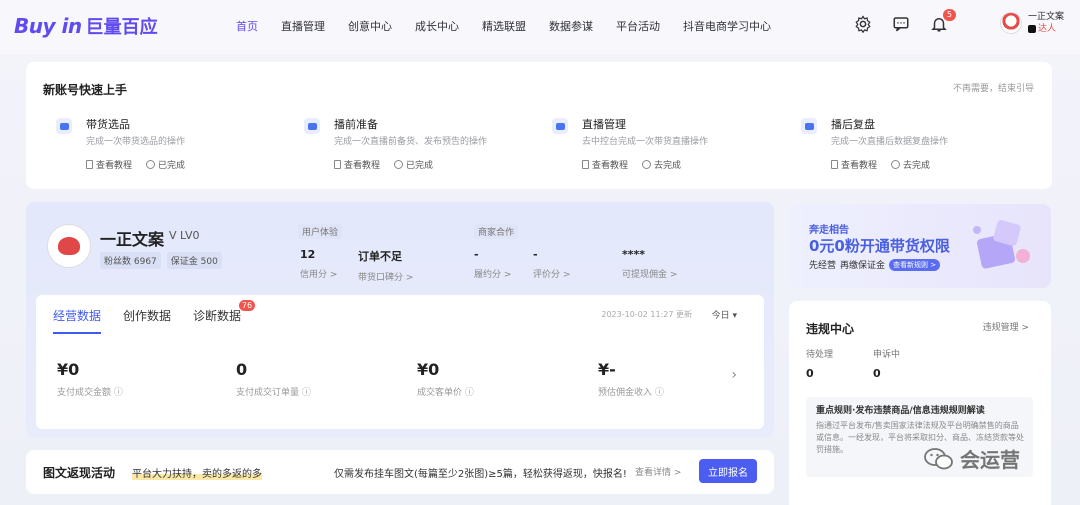 The height and width of the screenshot is (505, 1080). Describe the element at coordinates (48, 26) in the screenshot. I see `logo-en: Buy in` at that location.